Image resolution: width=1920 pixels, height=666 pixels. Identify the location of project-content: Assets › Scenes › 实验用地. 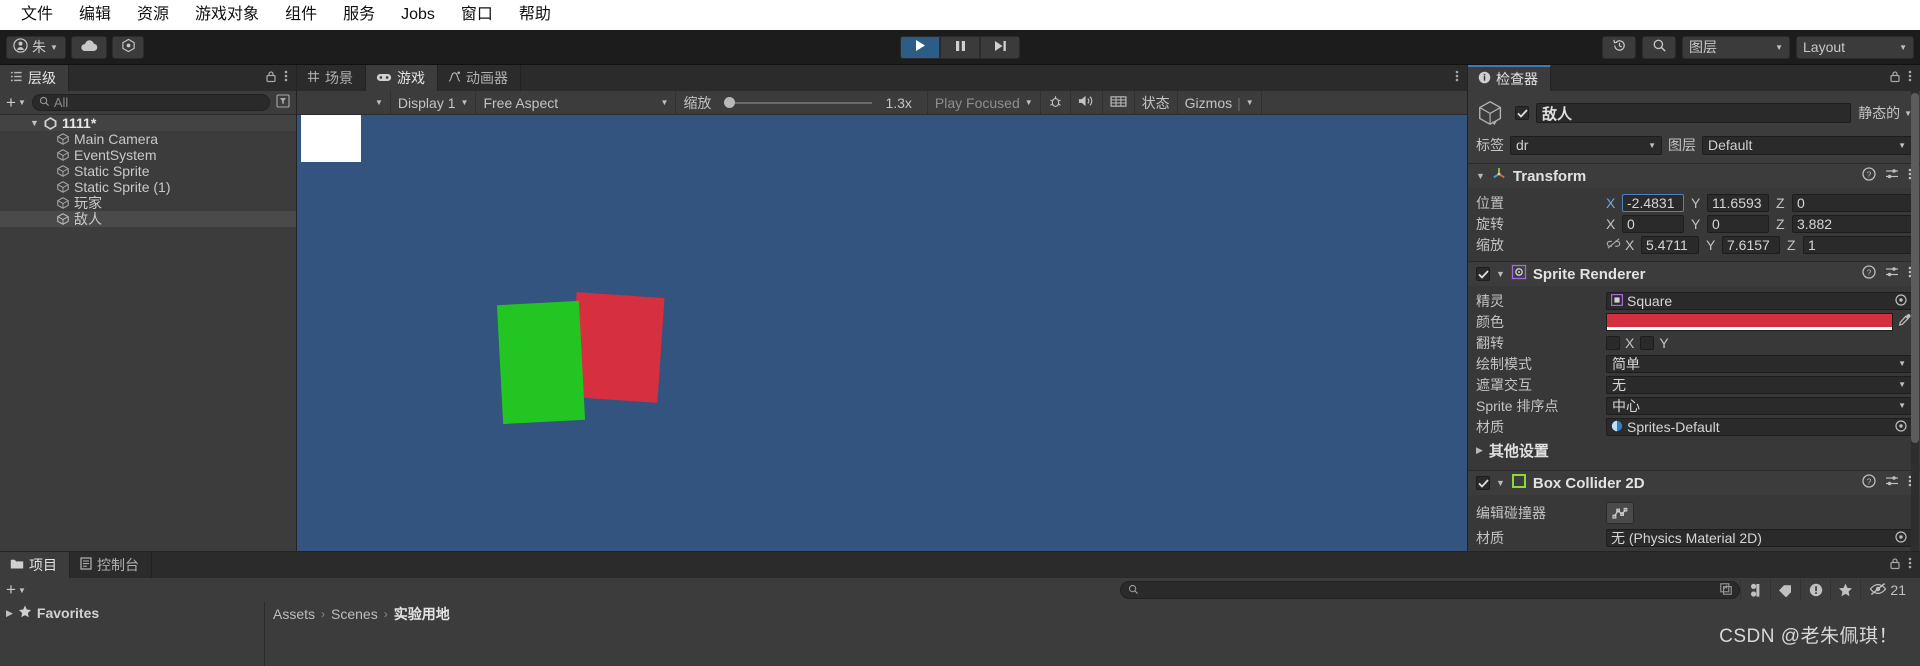
(1092, 634).